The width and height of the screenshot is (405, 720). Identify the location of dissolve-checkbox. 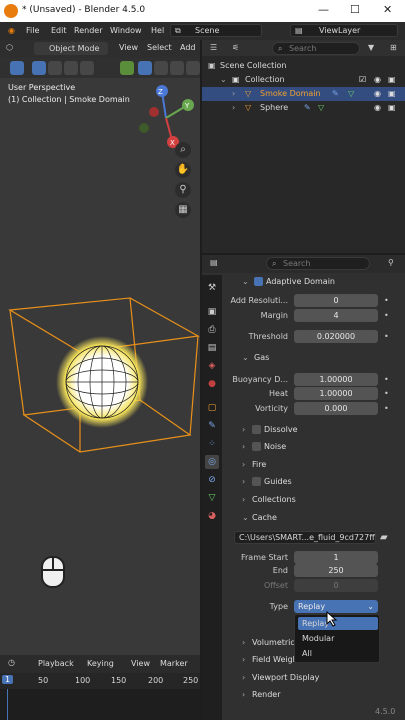
(258, 429).